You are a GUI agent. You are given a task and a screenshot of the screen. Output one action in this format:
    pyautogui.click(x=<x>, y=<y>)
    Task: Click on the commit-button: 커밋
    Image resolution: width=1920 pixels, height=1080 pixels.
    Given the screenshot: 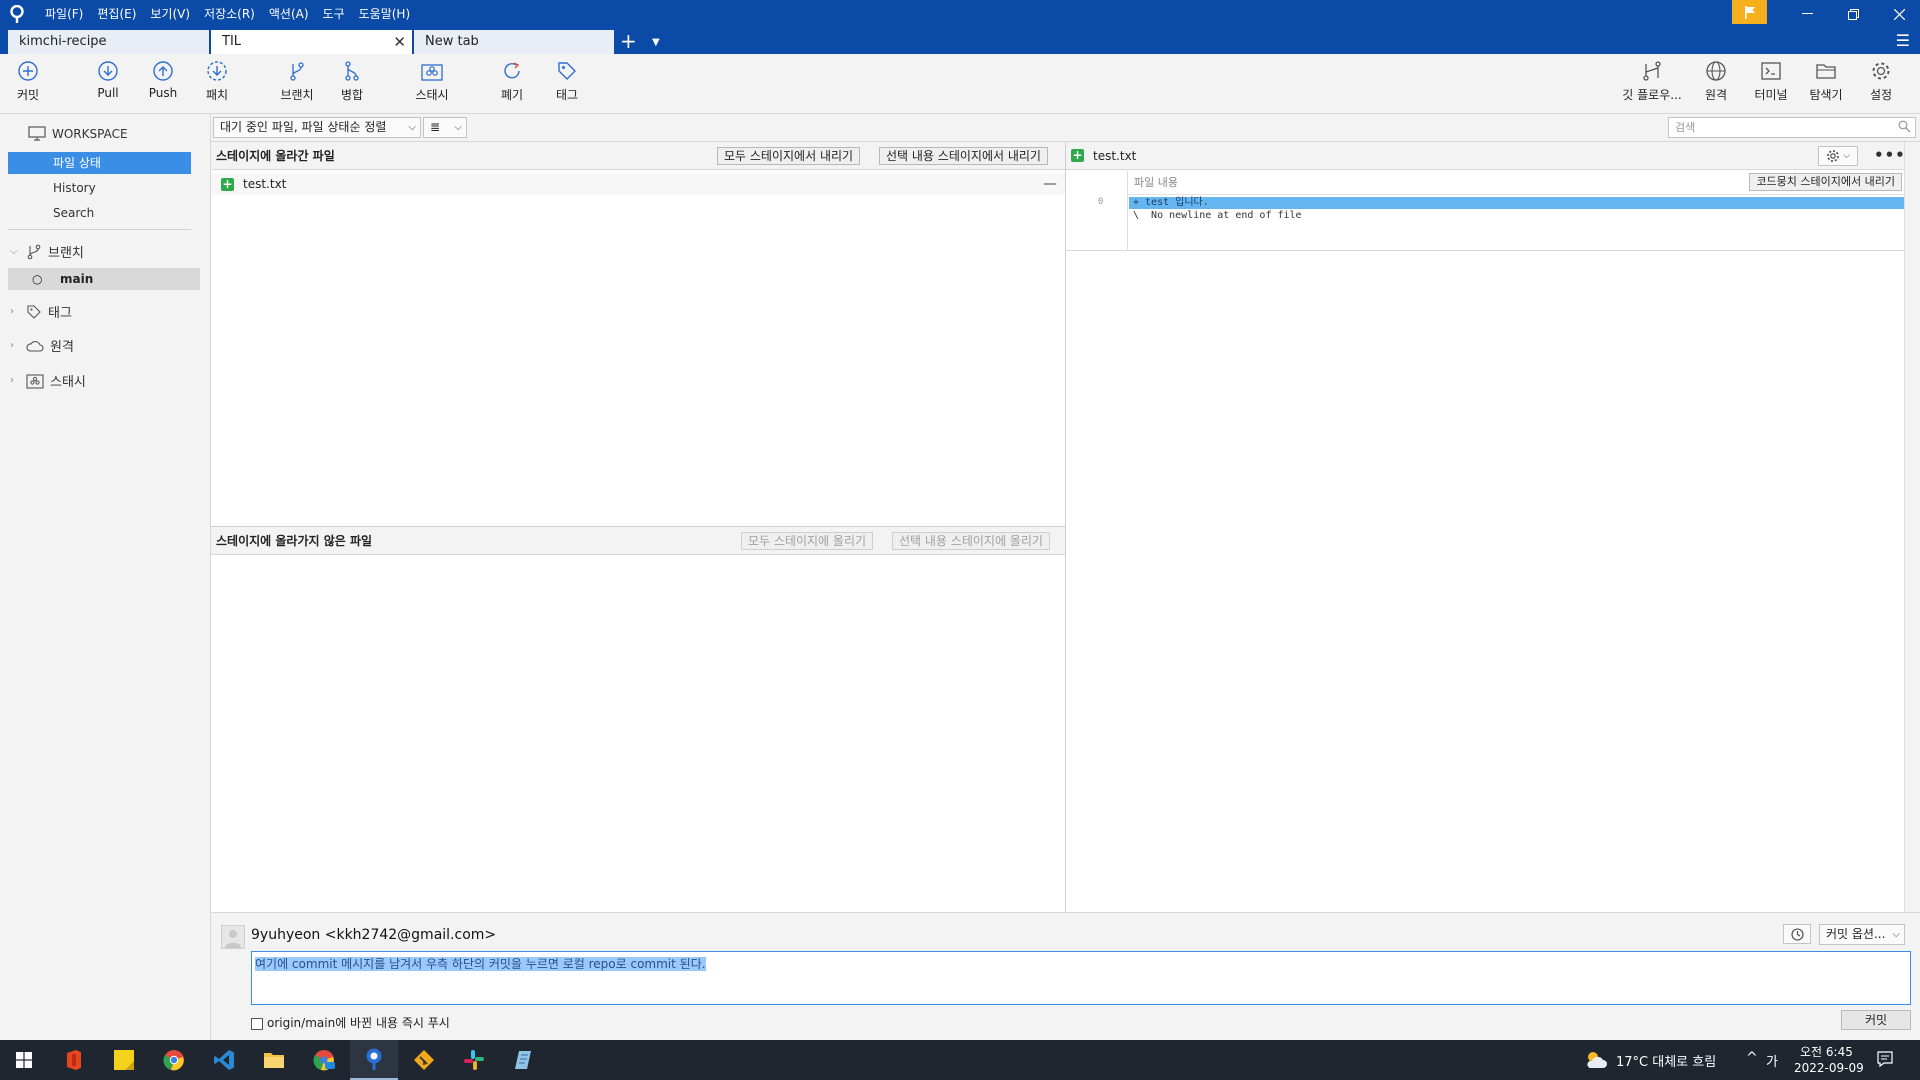 What is the action you would take?
    pyautogui.click(x=29, y=81)
    